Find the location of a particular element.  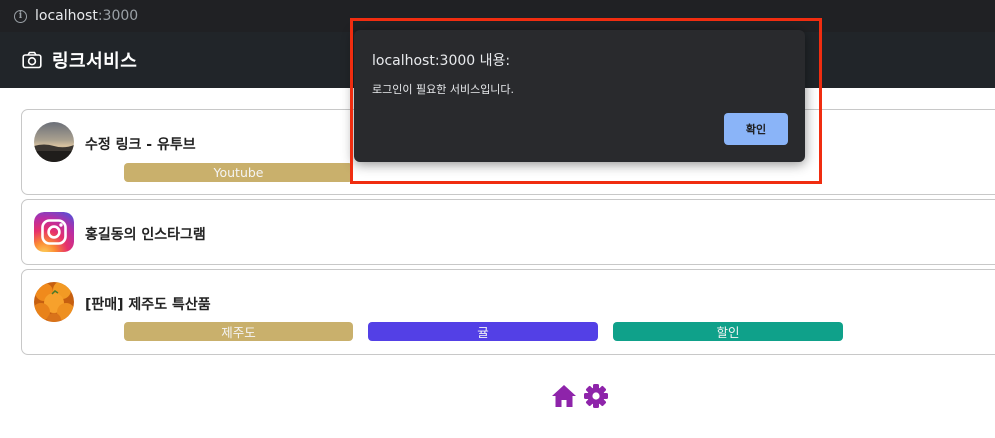

home-icon is located at coordinates (564, 396).